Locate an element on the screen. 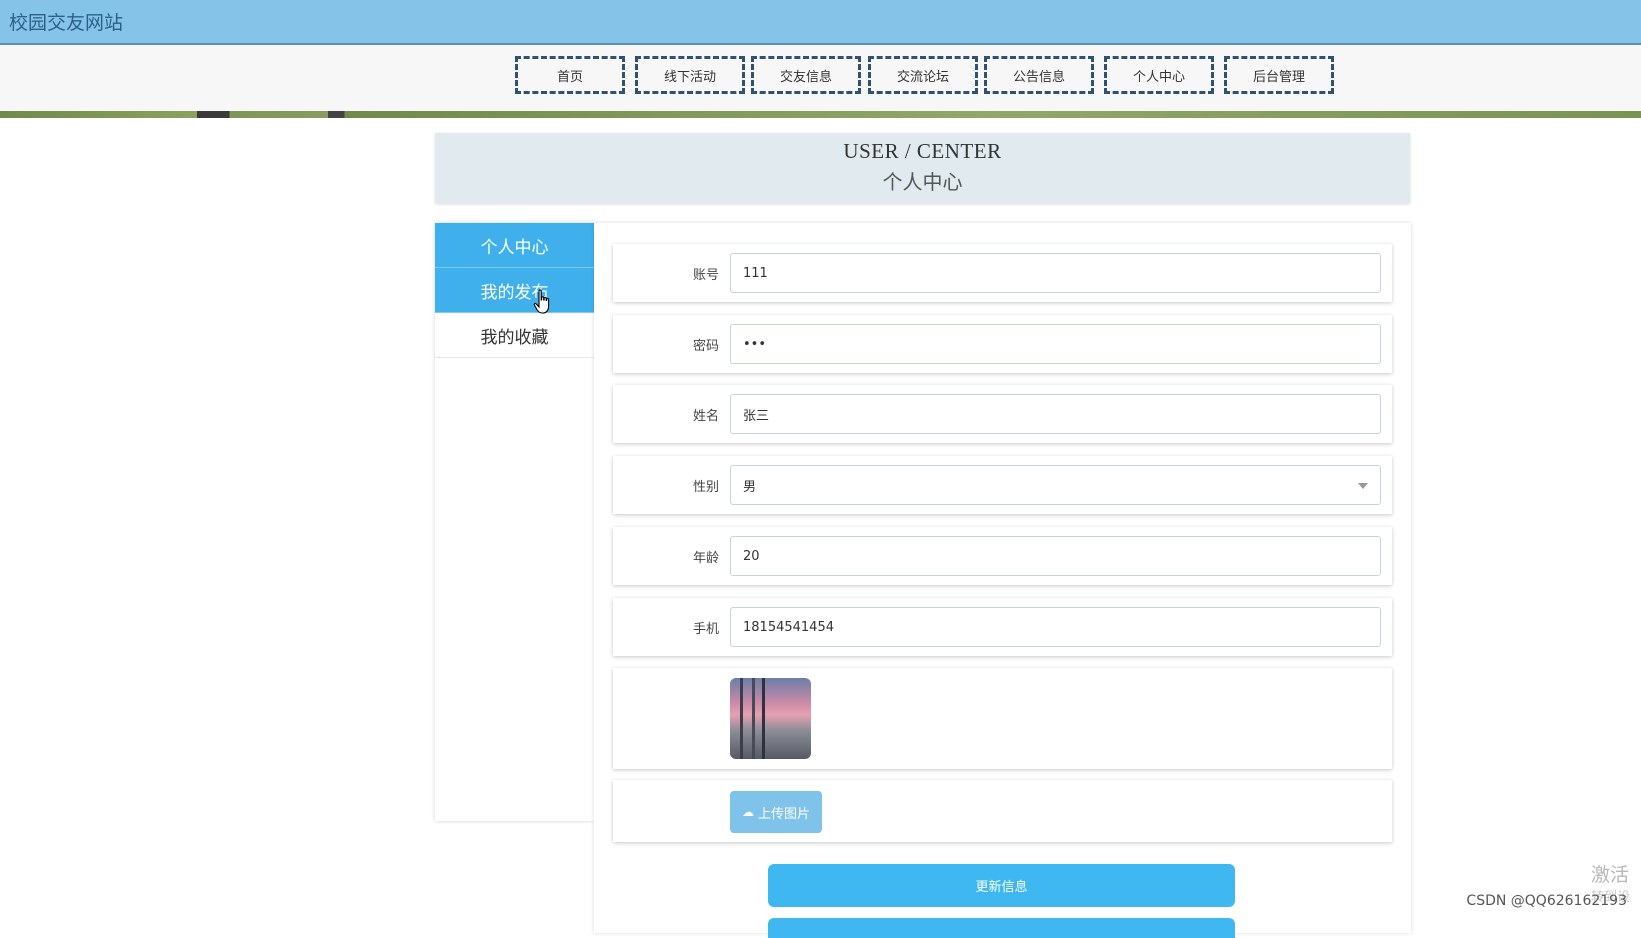 Image resolution: width=1641 pixels, height=938 pixels. nav-user-center: 个人中心 is located at coordinates (1159, 75).